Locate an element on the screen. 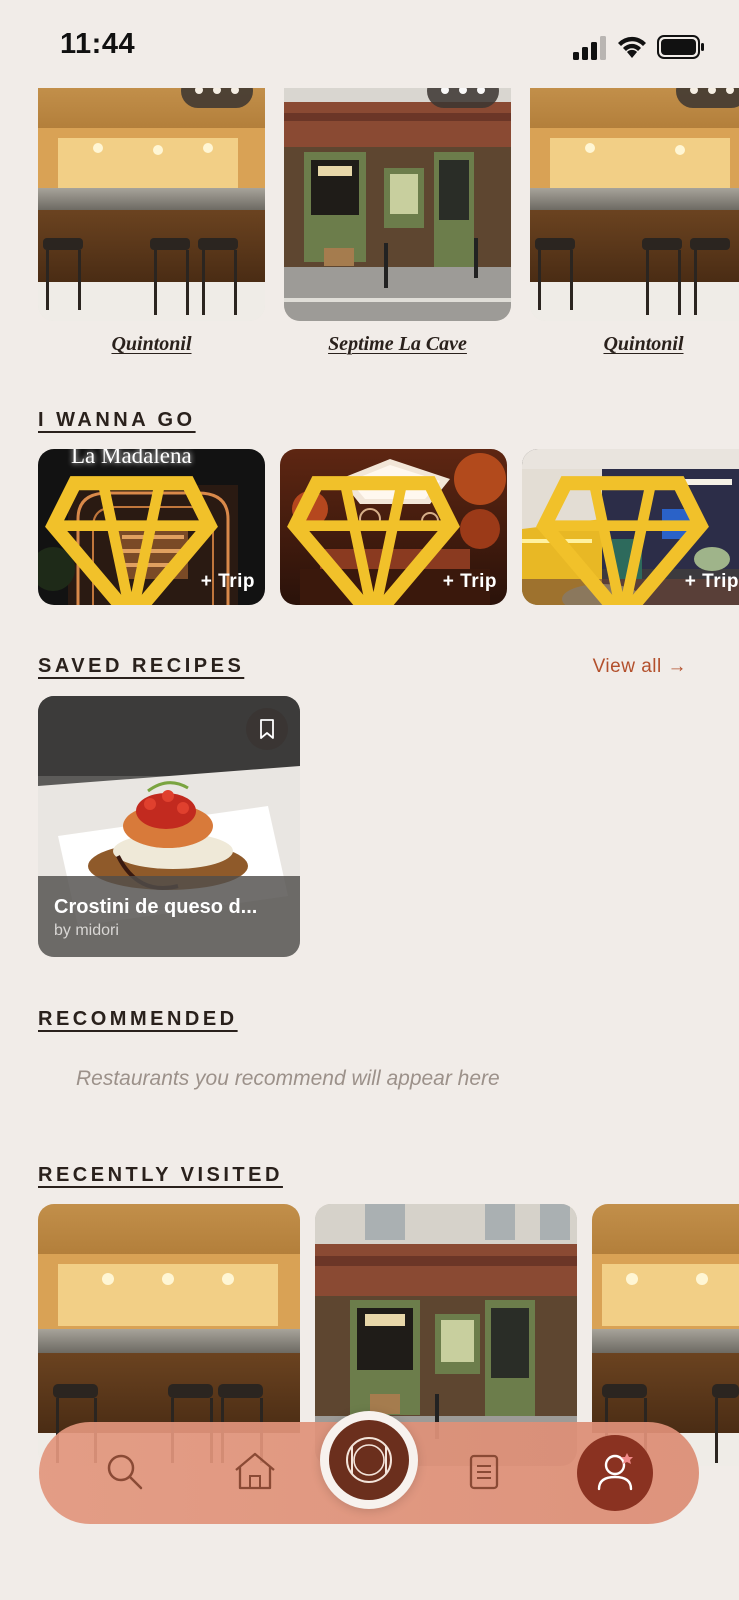 The image size is (739, 1600). home-icon is located at coordinates (255, 1471).